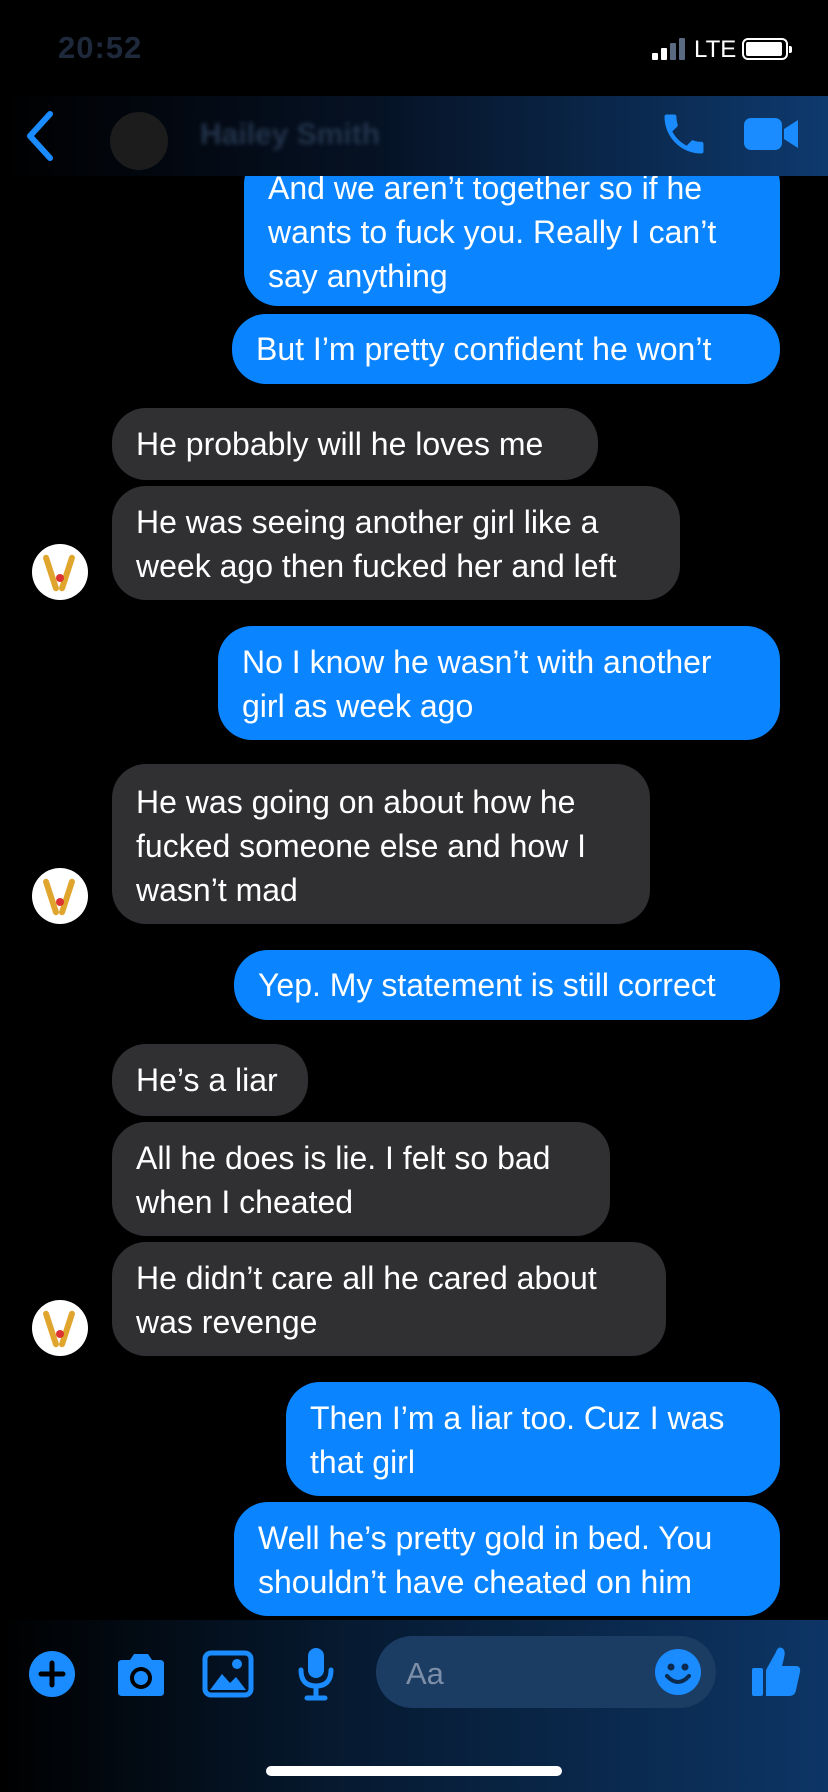  What do you see at coordinates (414, 136) in the screenshot?
I see `conversation-header: Hailey Smith` at bounding box center [414, 136].